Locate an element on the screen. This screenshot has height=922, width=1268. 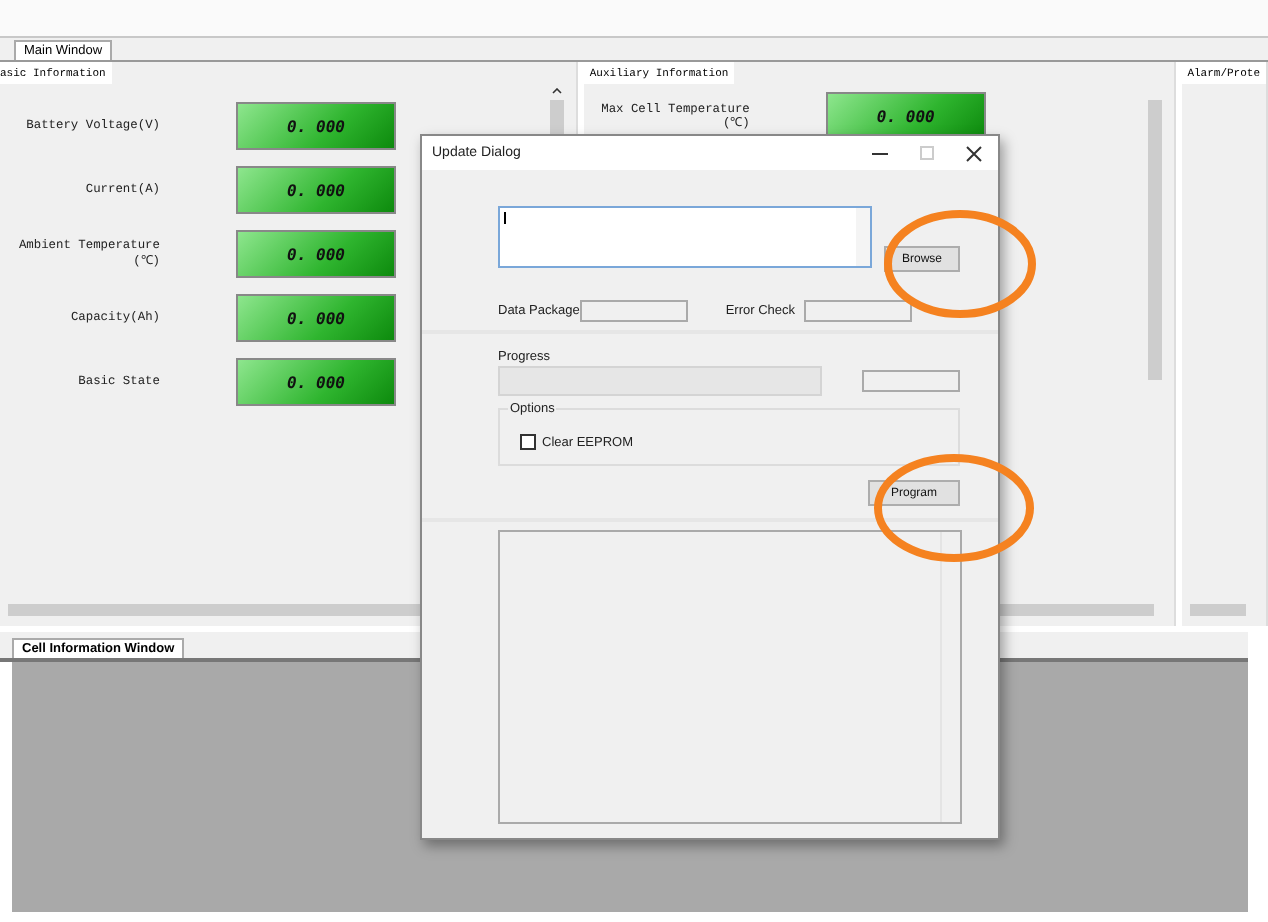
maximize-icon is located at coordinates (927, 153).